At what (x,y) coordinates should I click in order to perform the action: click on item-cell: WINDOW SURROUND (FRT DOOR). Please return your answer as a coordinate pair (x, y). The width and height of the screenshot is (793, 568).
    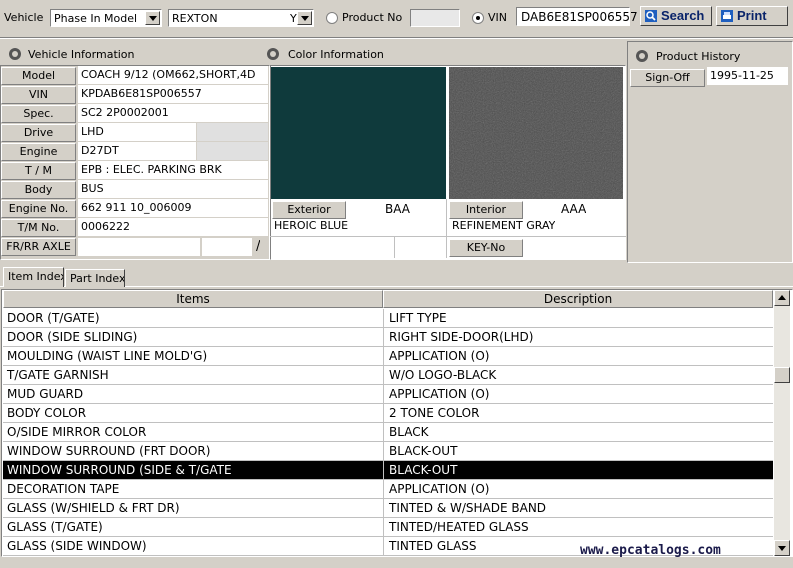
    Looking at the image, I should click on (193, 451).